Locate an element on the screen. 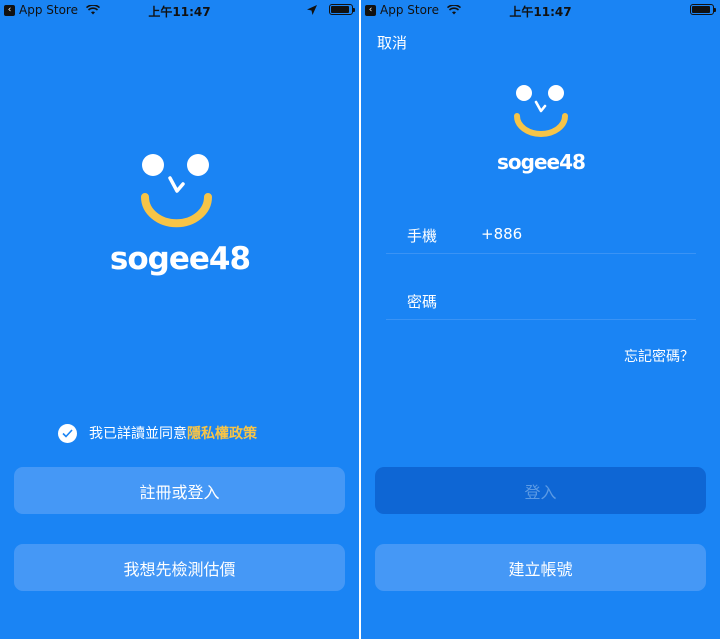  appraise-first-button: 我想先檢測估價 is located at coordinates (179, 567).